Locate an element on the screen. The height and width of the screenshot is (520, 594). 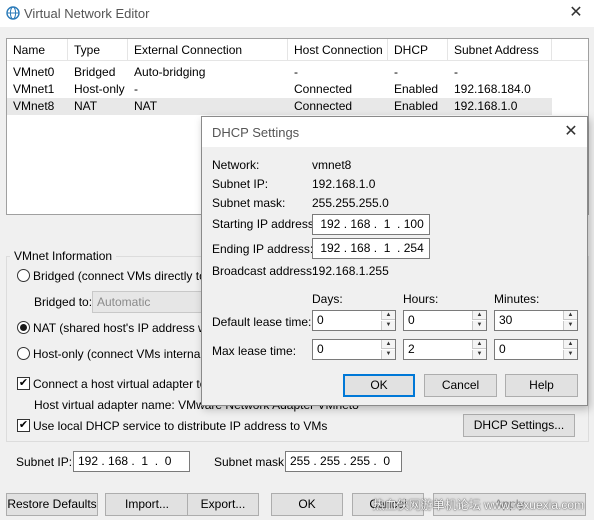
connect-adapter-label: Connect a host virtual adapter to th is located at coordinates (126, 384).